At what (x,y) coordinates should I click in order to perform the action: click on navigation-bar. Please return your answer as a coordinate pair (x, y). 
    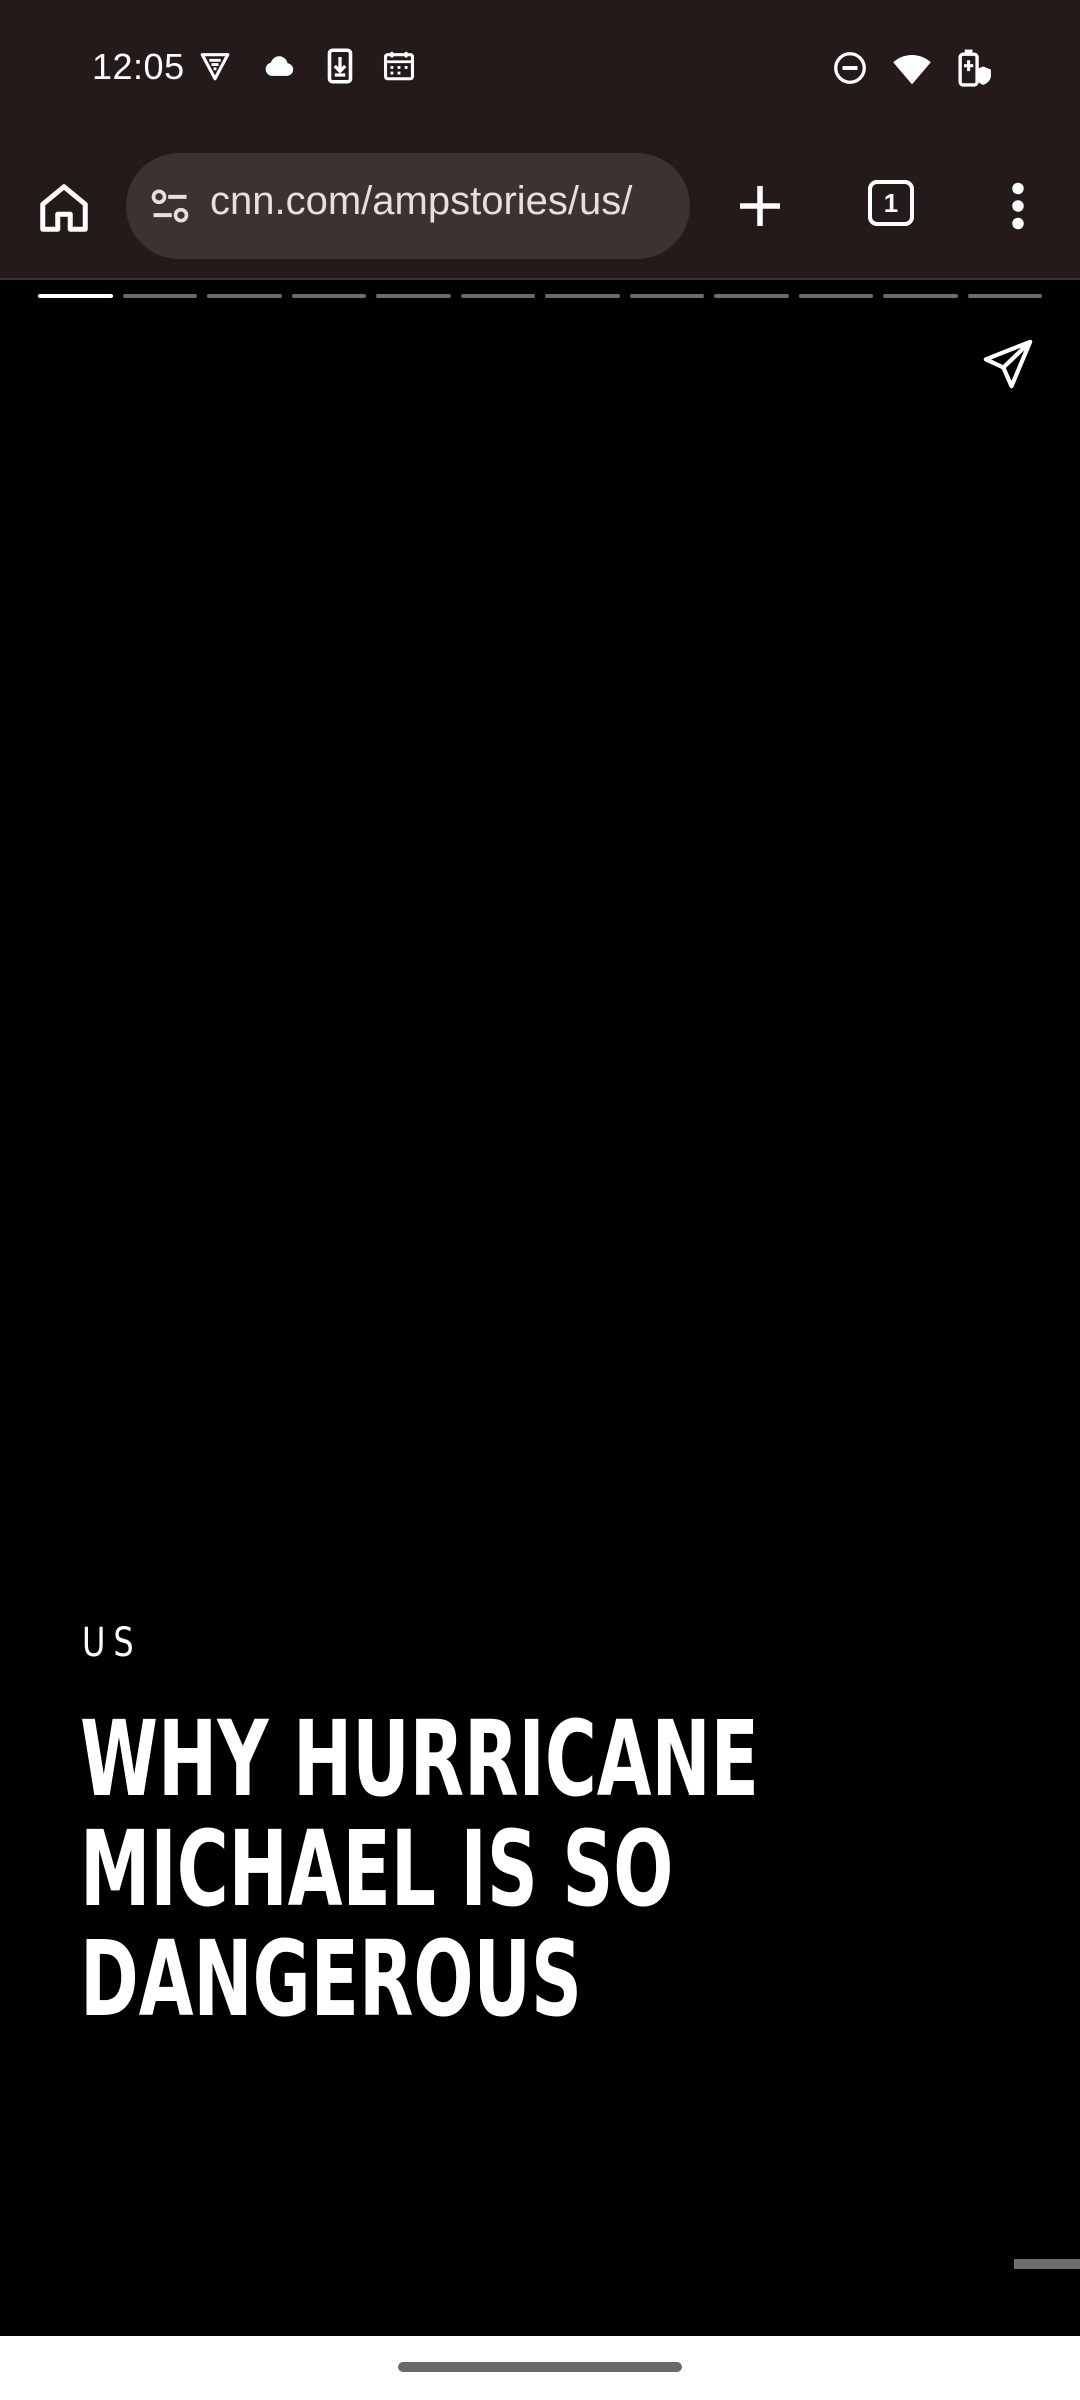
    Looking at the image, I should click on (540, 2368).